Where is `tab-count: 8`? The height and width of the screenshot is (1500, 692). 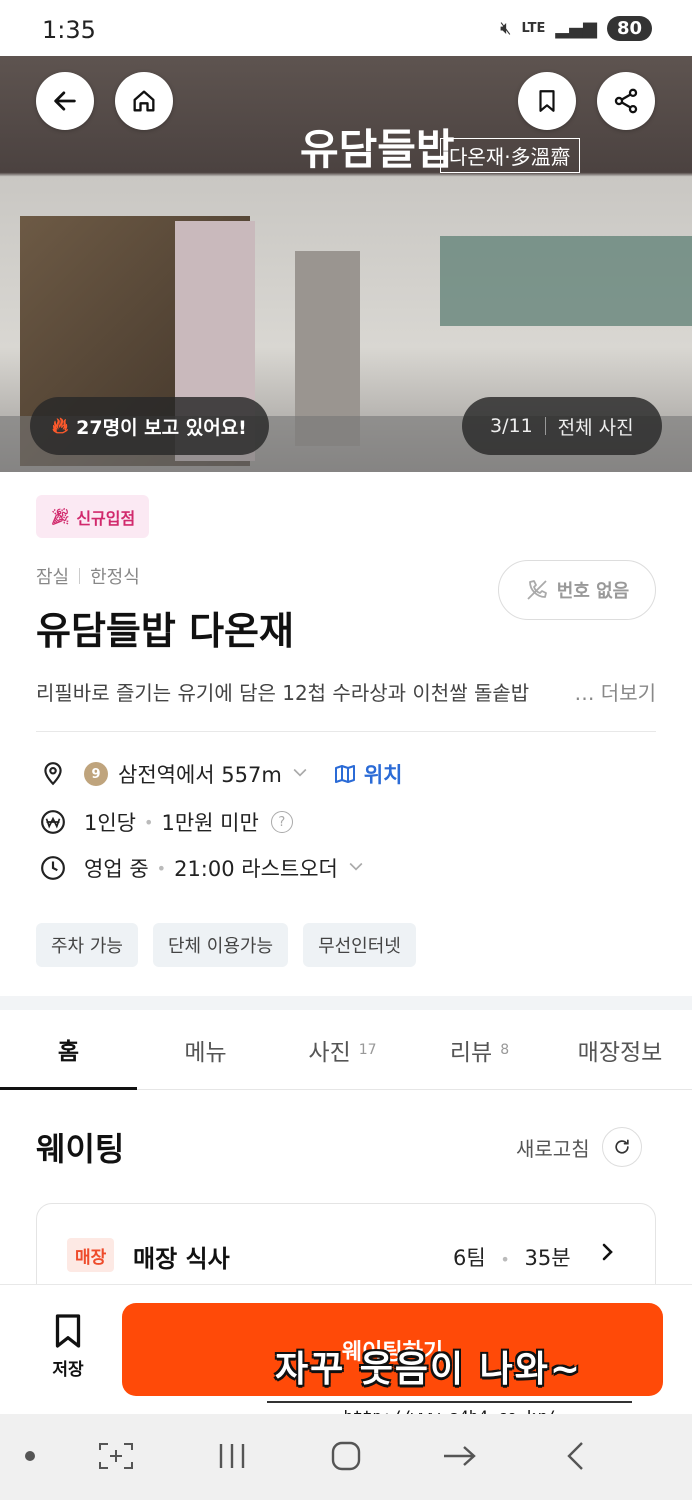 tab-count: 8 is located at coordinates (505, 1050).